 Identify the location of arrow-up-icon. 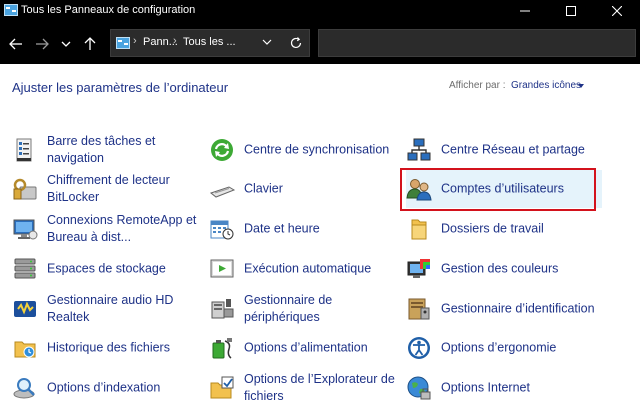
(90, 43).